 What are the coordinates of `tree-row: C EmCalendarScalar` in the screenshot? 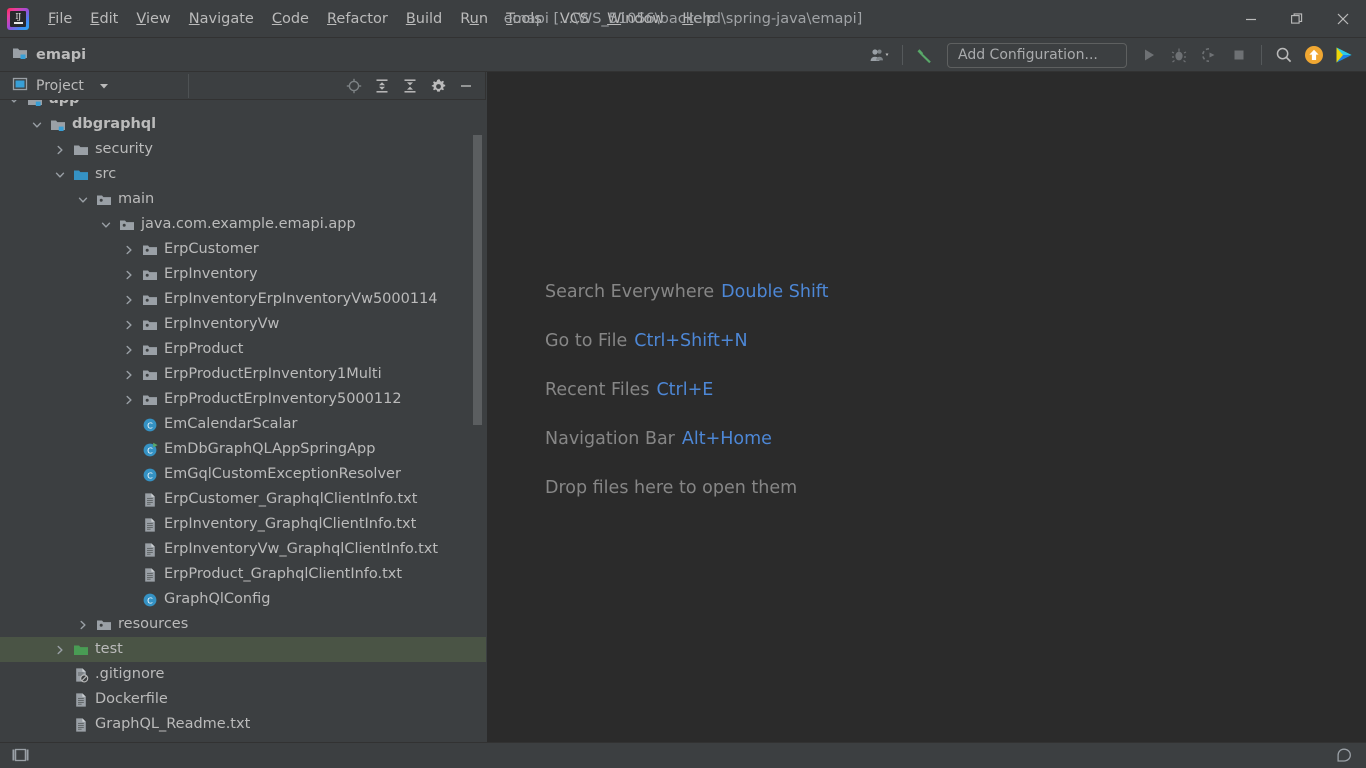 It's located at (243, 424).